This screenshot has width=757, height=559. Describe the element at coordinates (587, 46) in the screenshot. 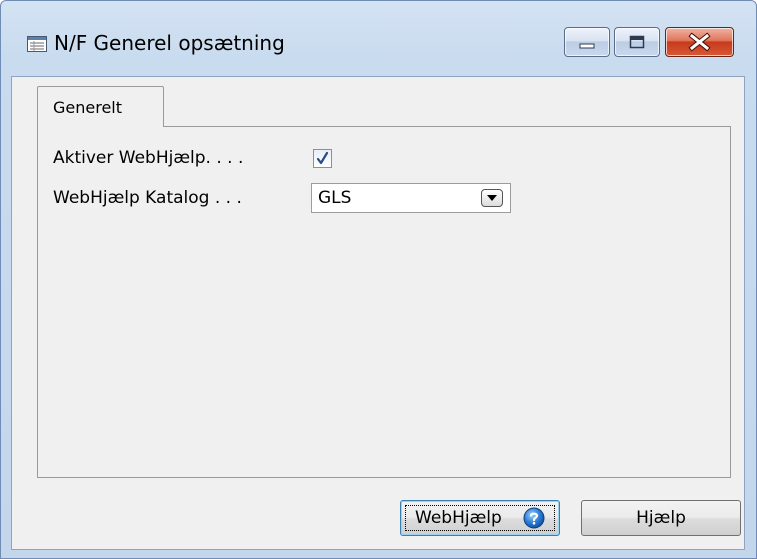

I see `minimize-icon` at that location.